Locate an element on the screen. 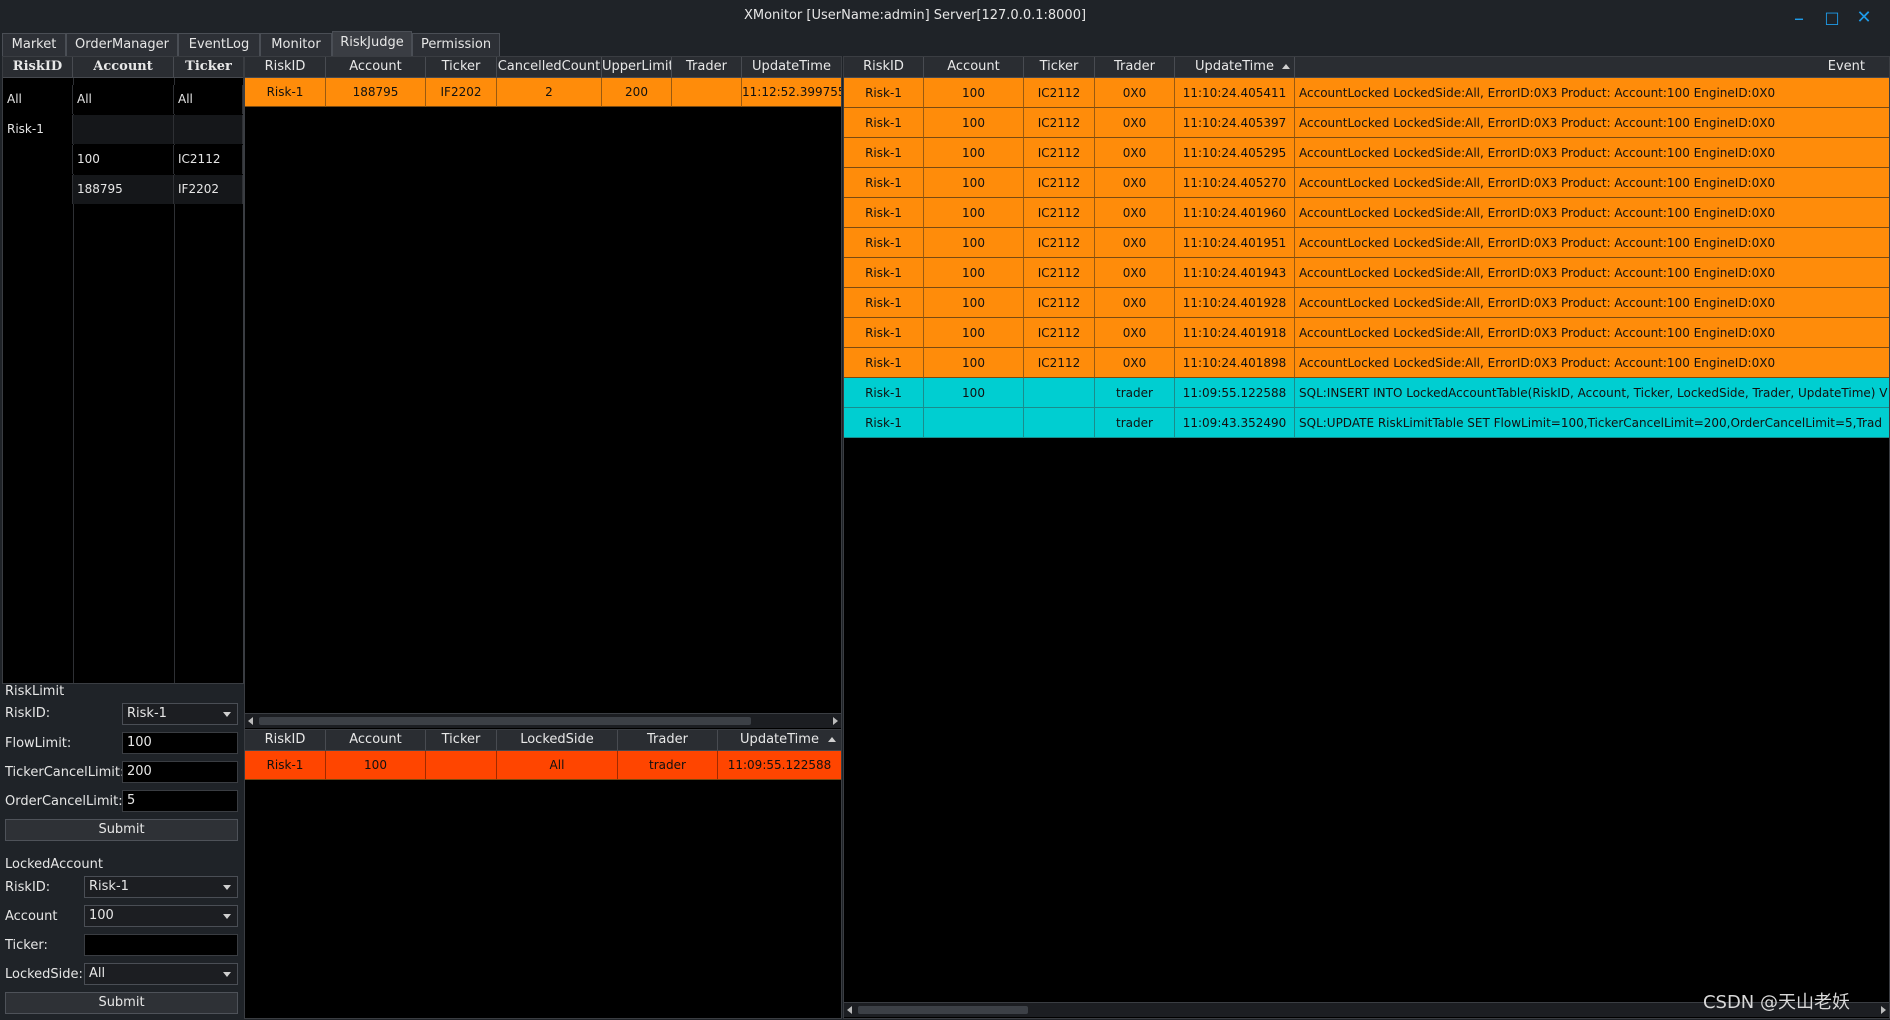  lockedaccount-account-select: 100 is located at coordinates (161, 916).